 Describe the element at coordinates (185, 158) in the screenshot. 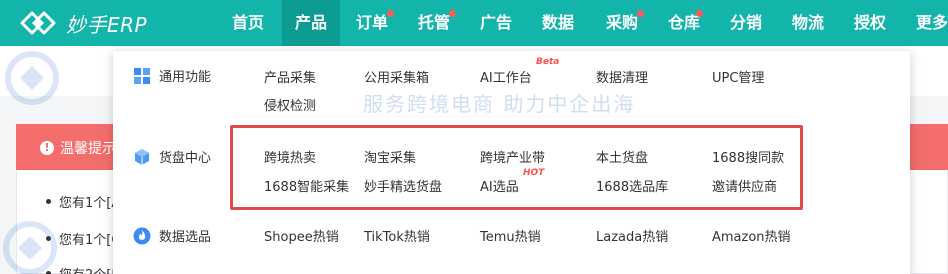

I see `category-label: 货盘中心` at that location.